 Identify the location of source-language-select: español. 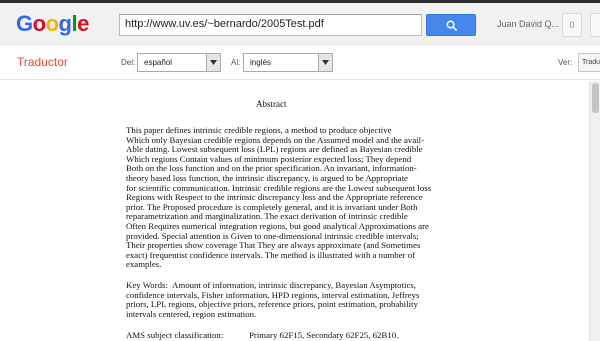
(179, 62).